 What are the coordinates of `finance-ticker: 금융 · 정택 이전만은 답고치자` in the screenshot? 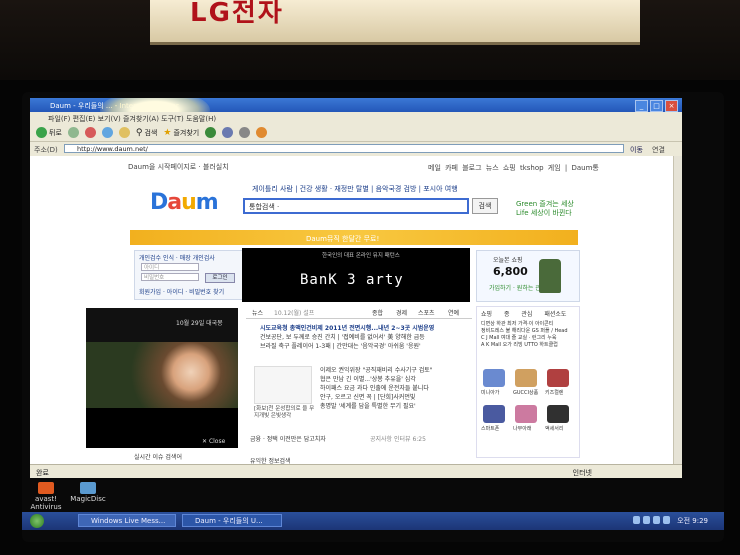 It's located at (288, 438).